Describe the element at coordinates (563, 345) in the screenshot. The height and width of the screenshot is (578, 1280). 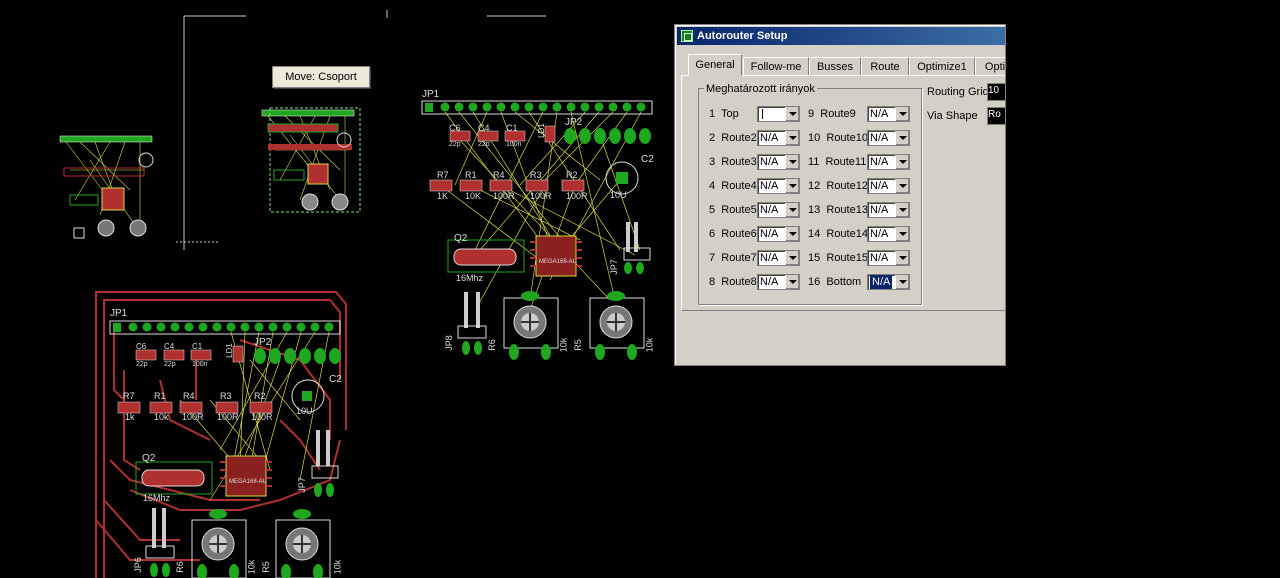
I see `label-r6v-right: 10k` at that location.